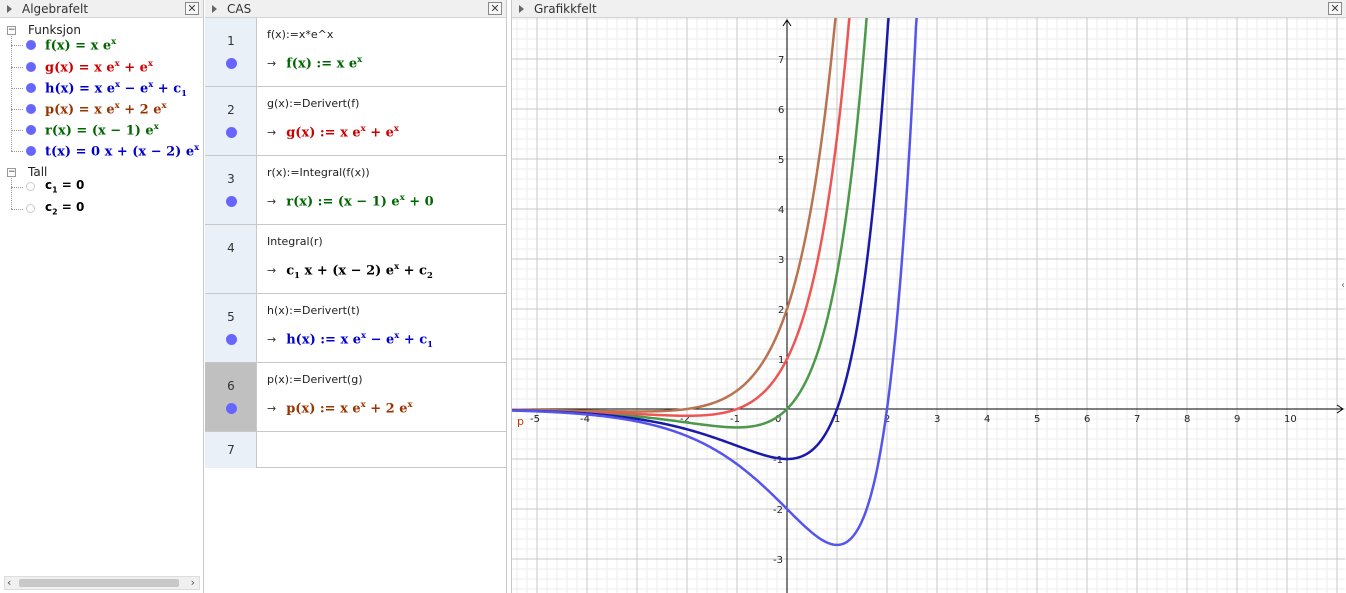  What do you see at coordinates (55, 9) in the screenshot?
I see `algebra-title: Algebrafelt` at bounding box center [55, 9].